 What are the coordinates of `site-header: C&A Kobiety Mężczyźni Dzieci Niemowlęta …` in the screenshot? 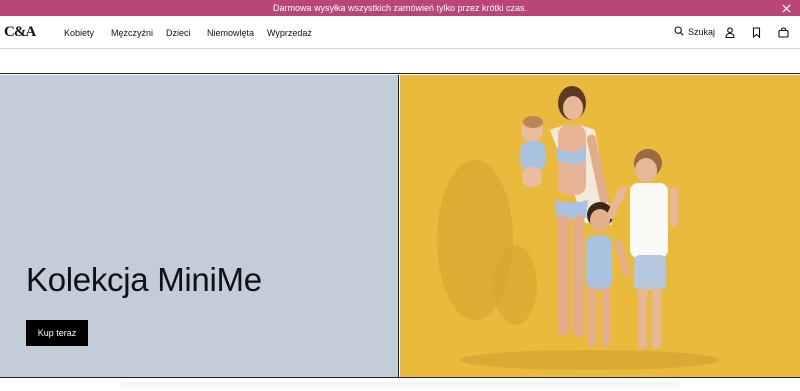 It's located at (400, 32).